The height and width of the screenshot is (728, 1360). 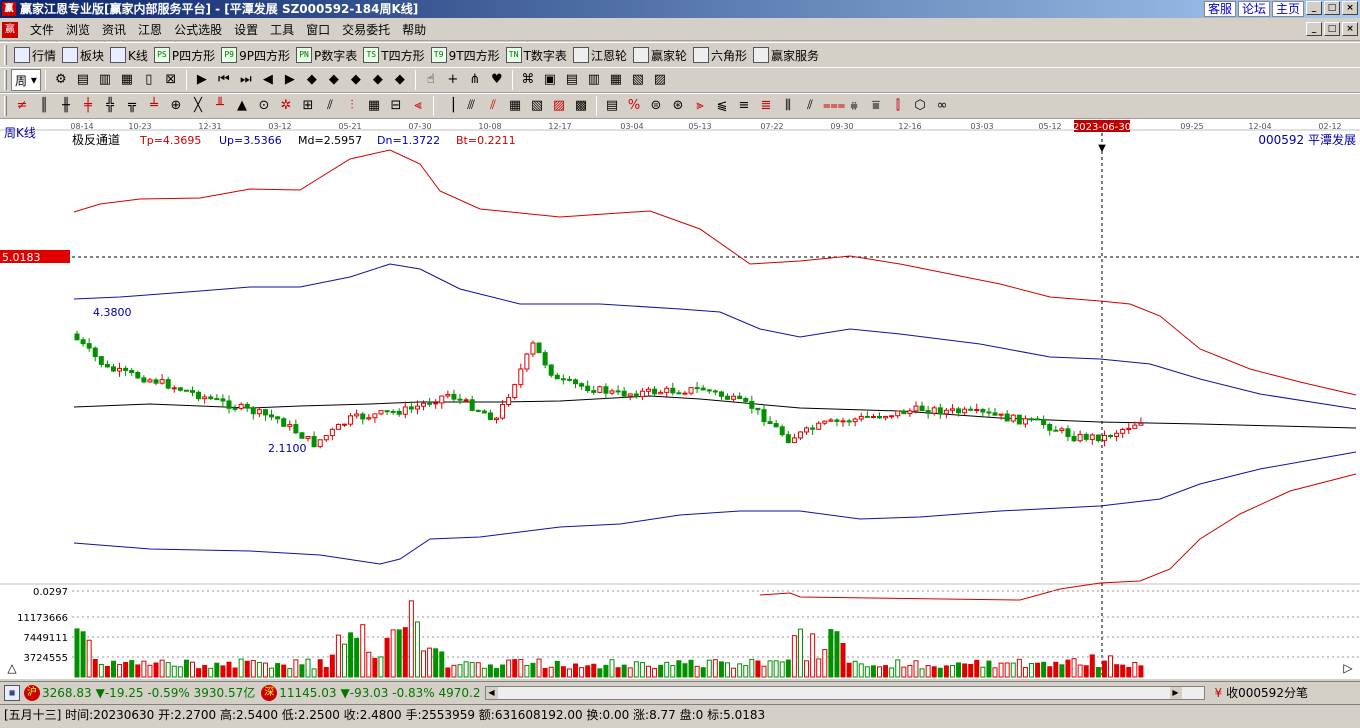 What do you see at coordinates (491, 692) in the screenshot?
I see `scroll-left-icon: ◀` at bounding box center [491, 692].